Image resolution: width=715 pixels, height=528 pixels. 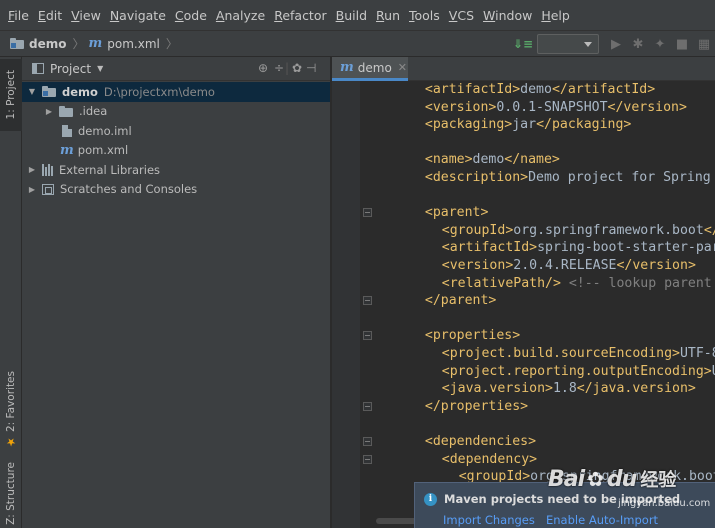 What do you see at coordinates (176, 112) in the screenshot?
I see `tree-item-idea: ▶ .idea` at bounding box center [176, 112].